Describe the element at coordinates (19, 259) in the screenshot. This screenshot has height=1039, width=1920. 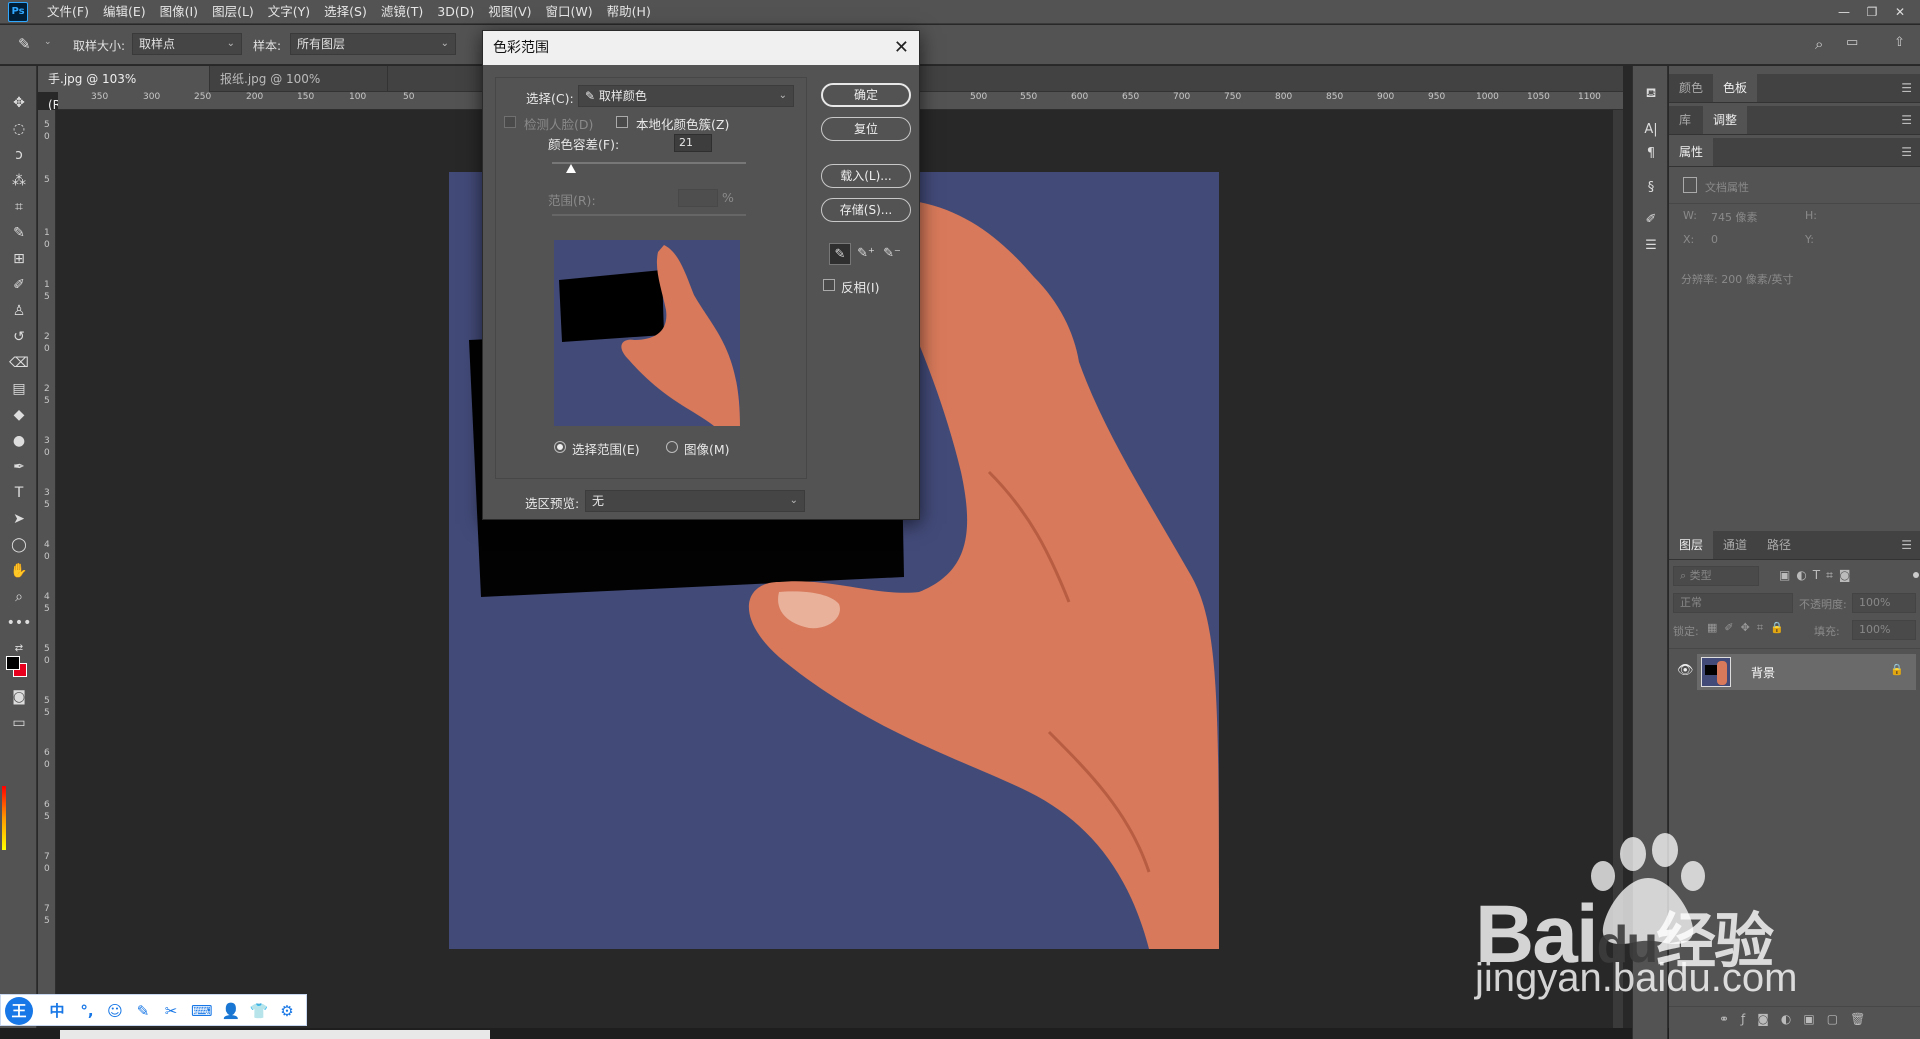
I see `healing-brush-tool-icon: ⊞` at that location.